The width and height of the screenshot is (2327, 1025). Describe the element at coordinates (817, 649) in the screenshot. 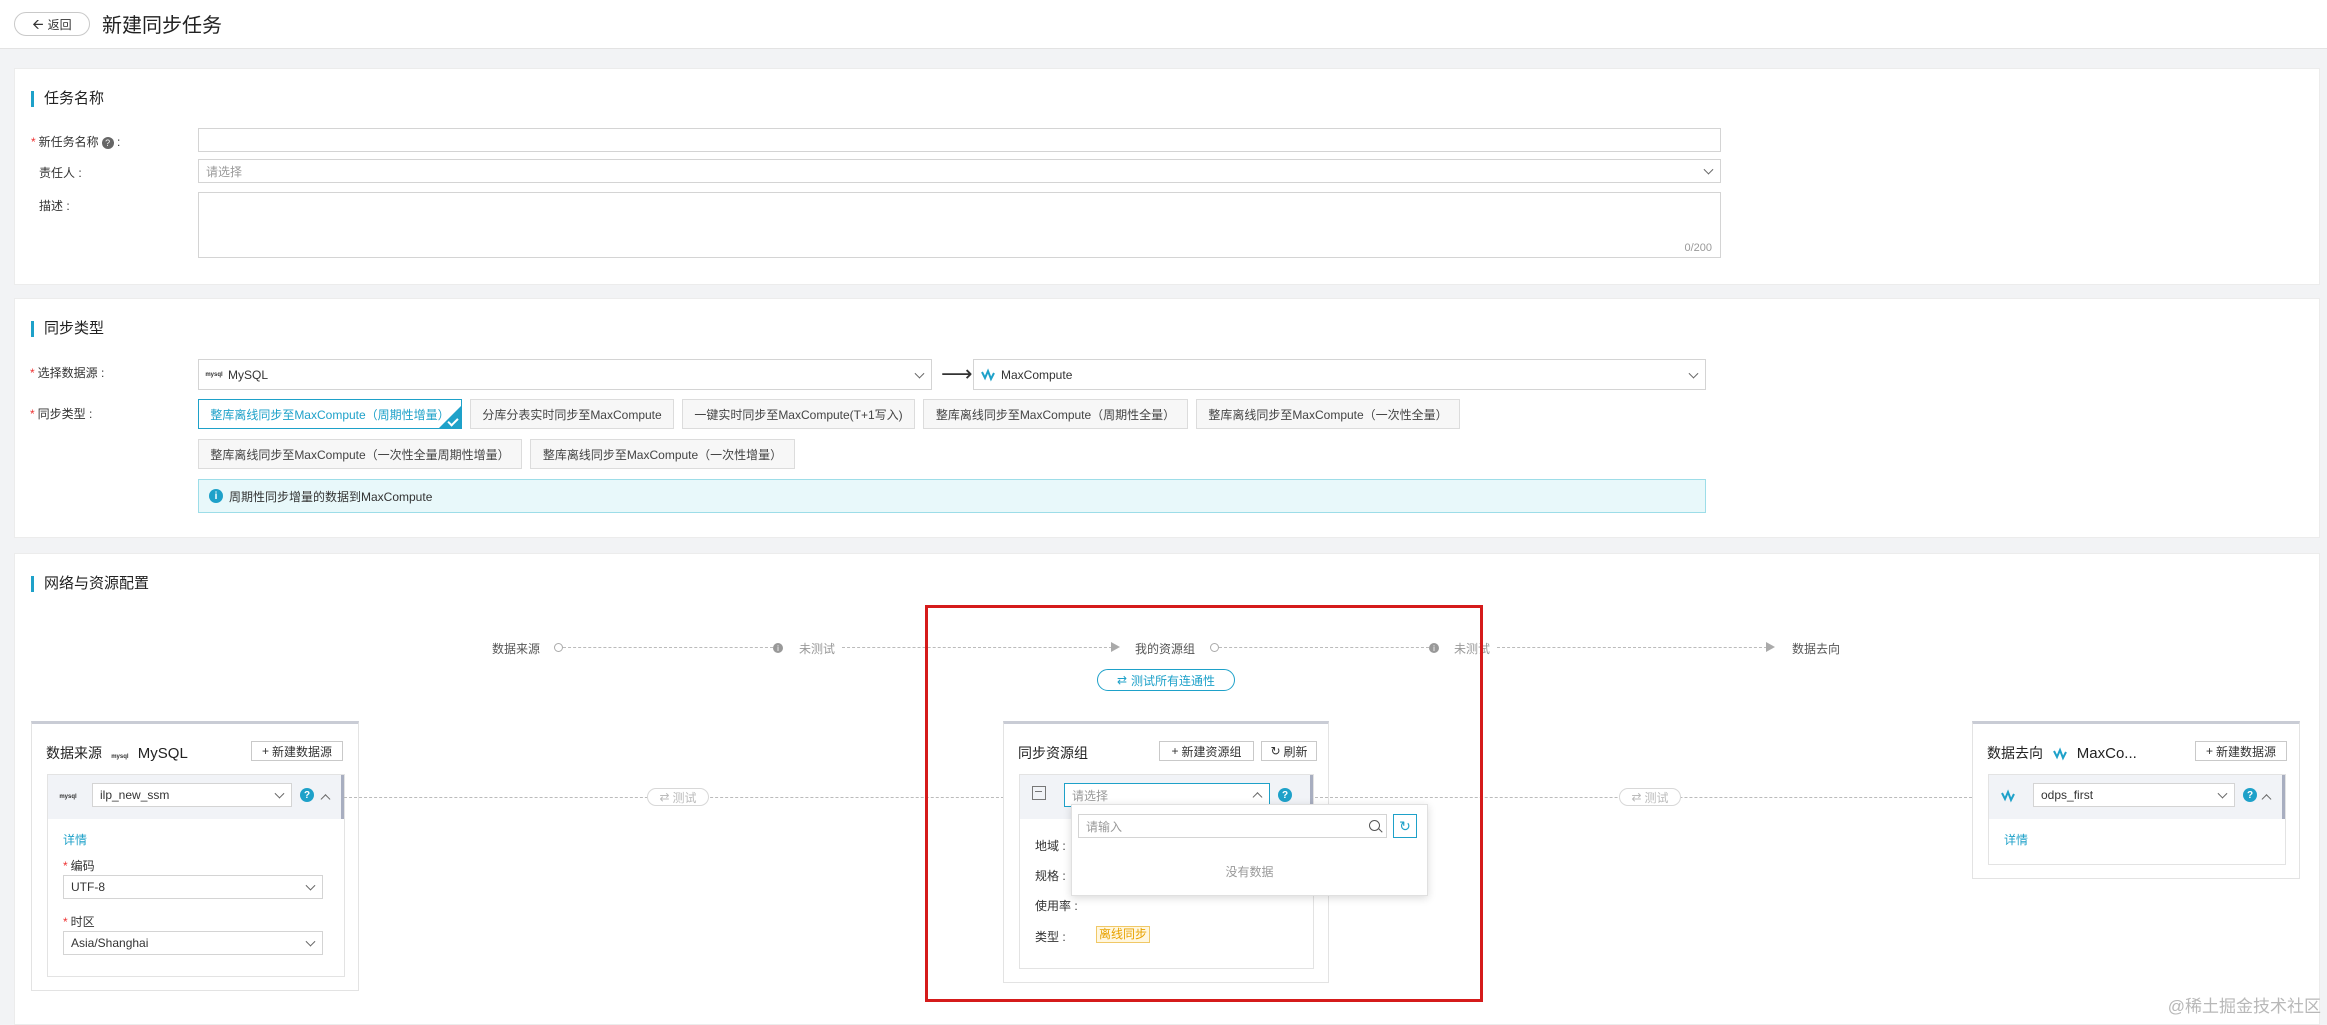

I see `flow-untested-1: 未测试` at that location.